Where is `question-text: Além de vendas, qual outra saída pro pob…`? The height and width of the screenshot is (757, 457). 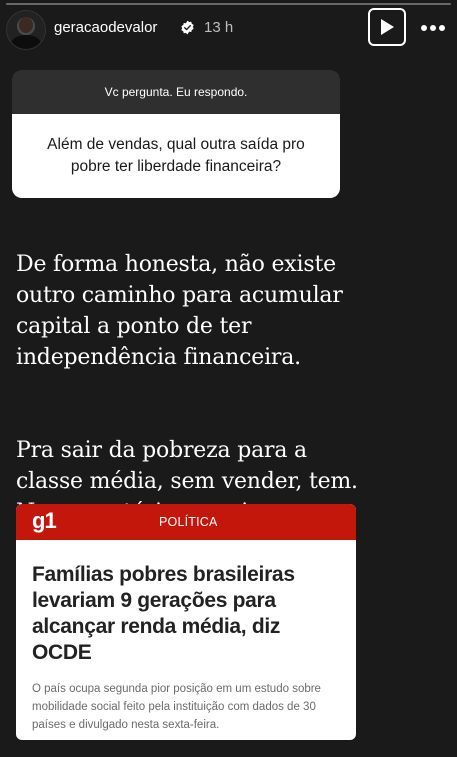 question-text: Além de vendas, qual outra saída pro pob… is located at coordinates (176, 156).